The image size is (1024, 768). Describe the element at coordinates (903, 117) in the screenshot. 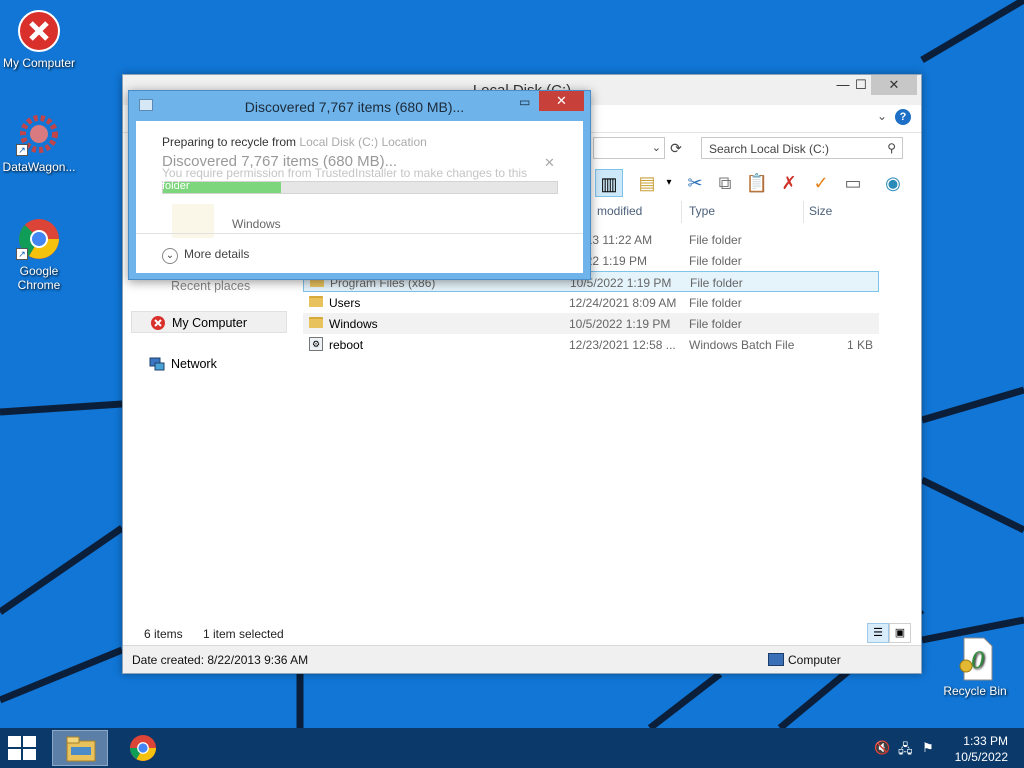

I see `help-icon: ?` at that location.